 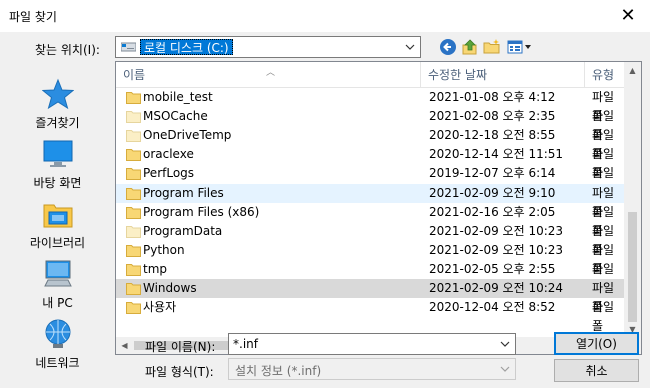 I want to click on place-label: 즐겨찾기, so click(x=57, y=123).